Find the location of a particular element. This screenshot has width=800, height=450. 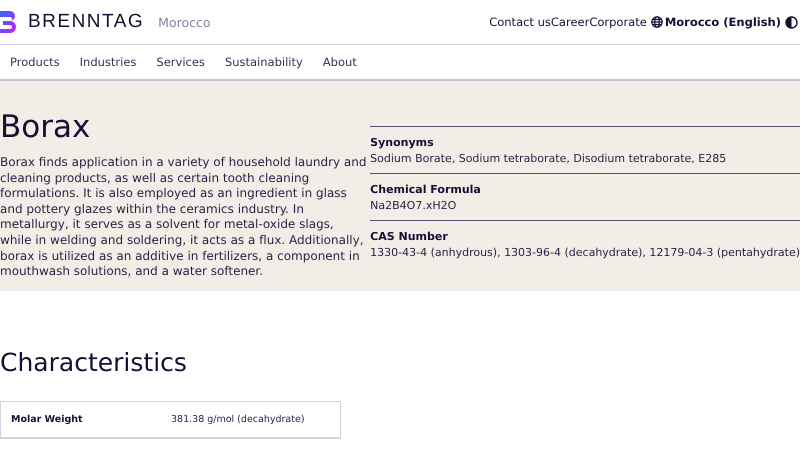

header-link: Contact us is located at coordinates (520, 22).